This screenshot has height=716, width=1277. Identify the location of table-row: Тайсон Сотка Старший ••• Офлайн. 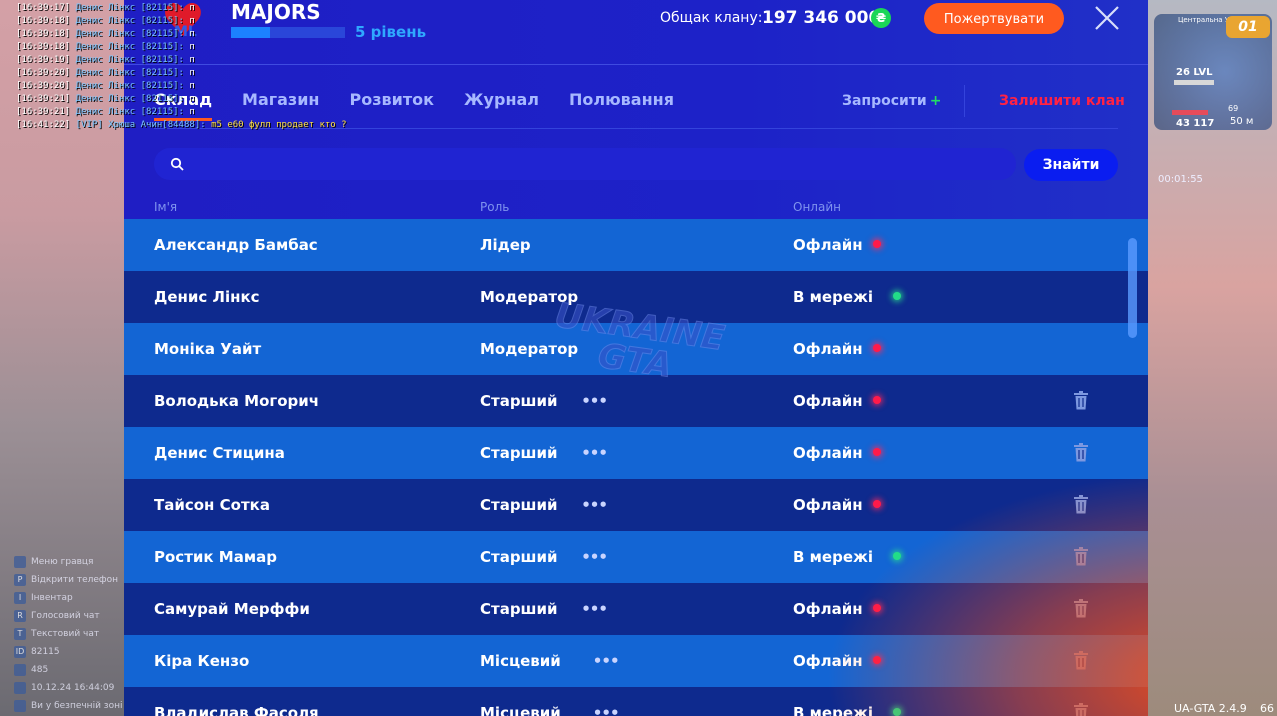
(636, 505).